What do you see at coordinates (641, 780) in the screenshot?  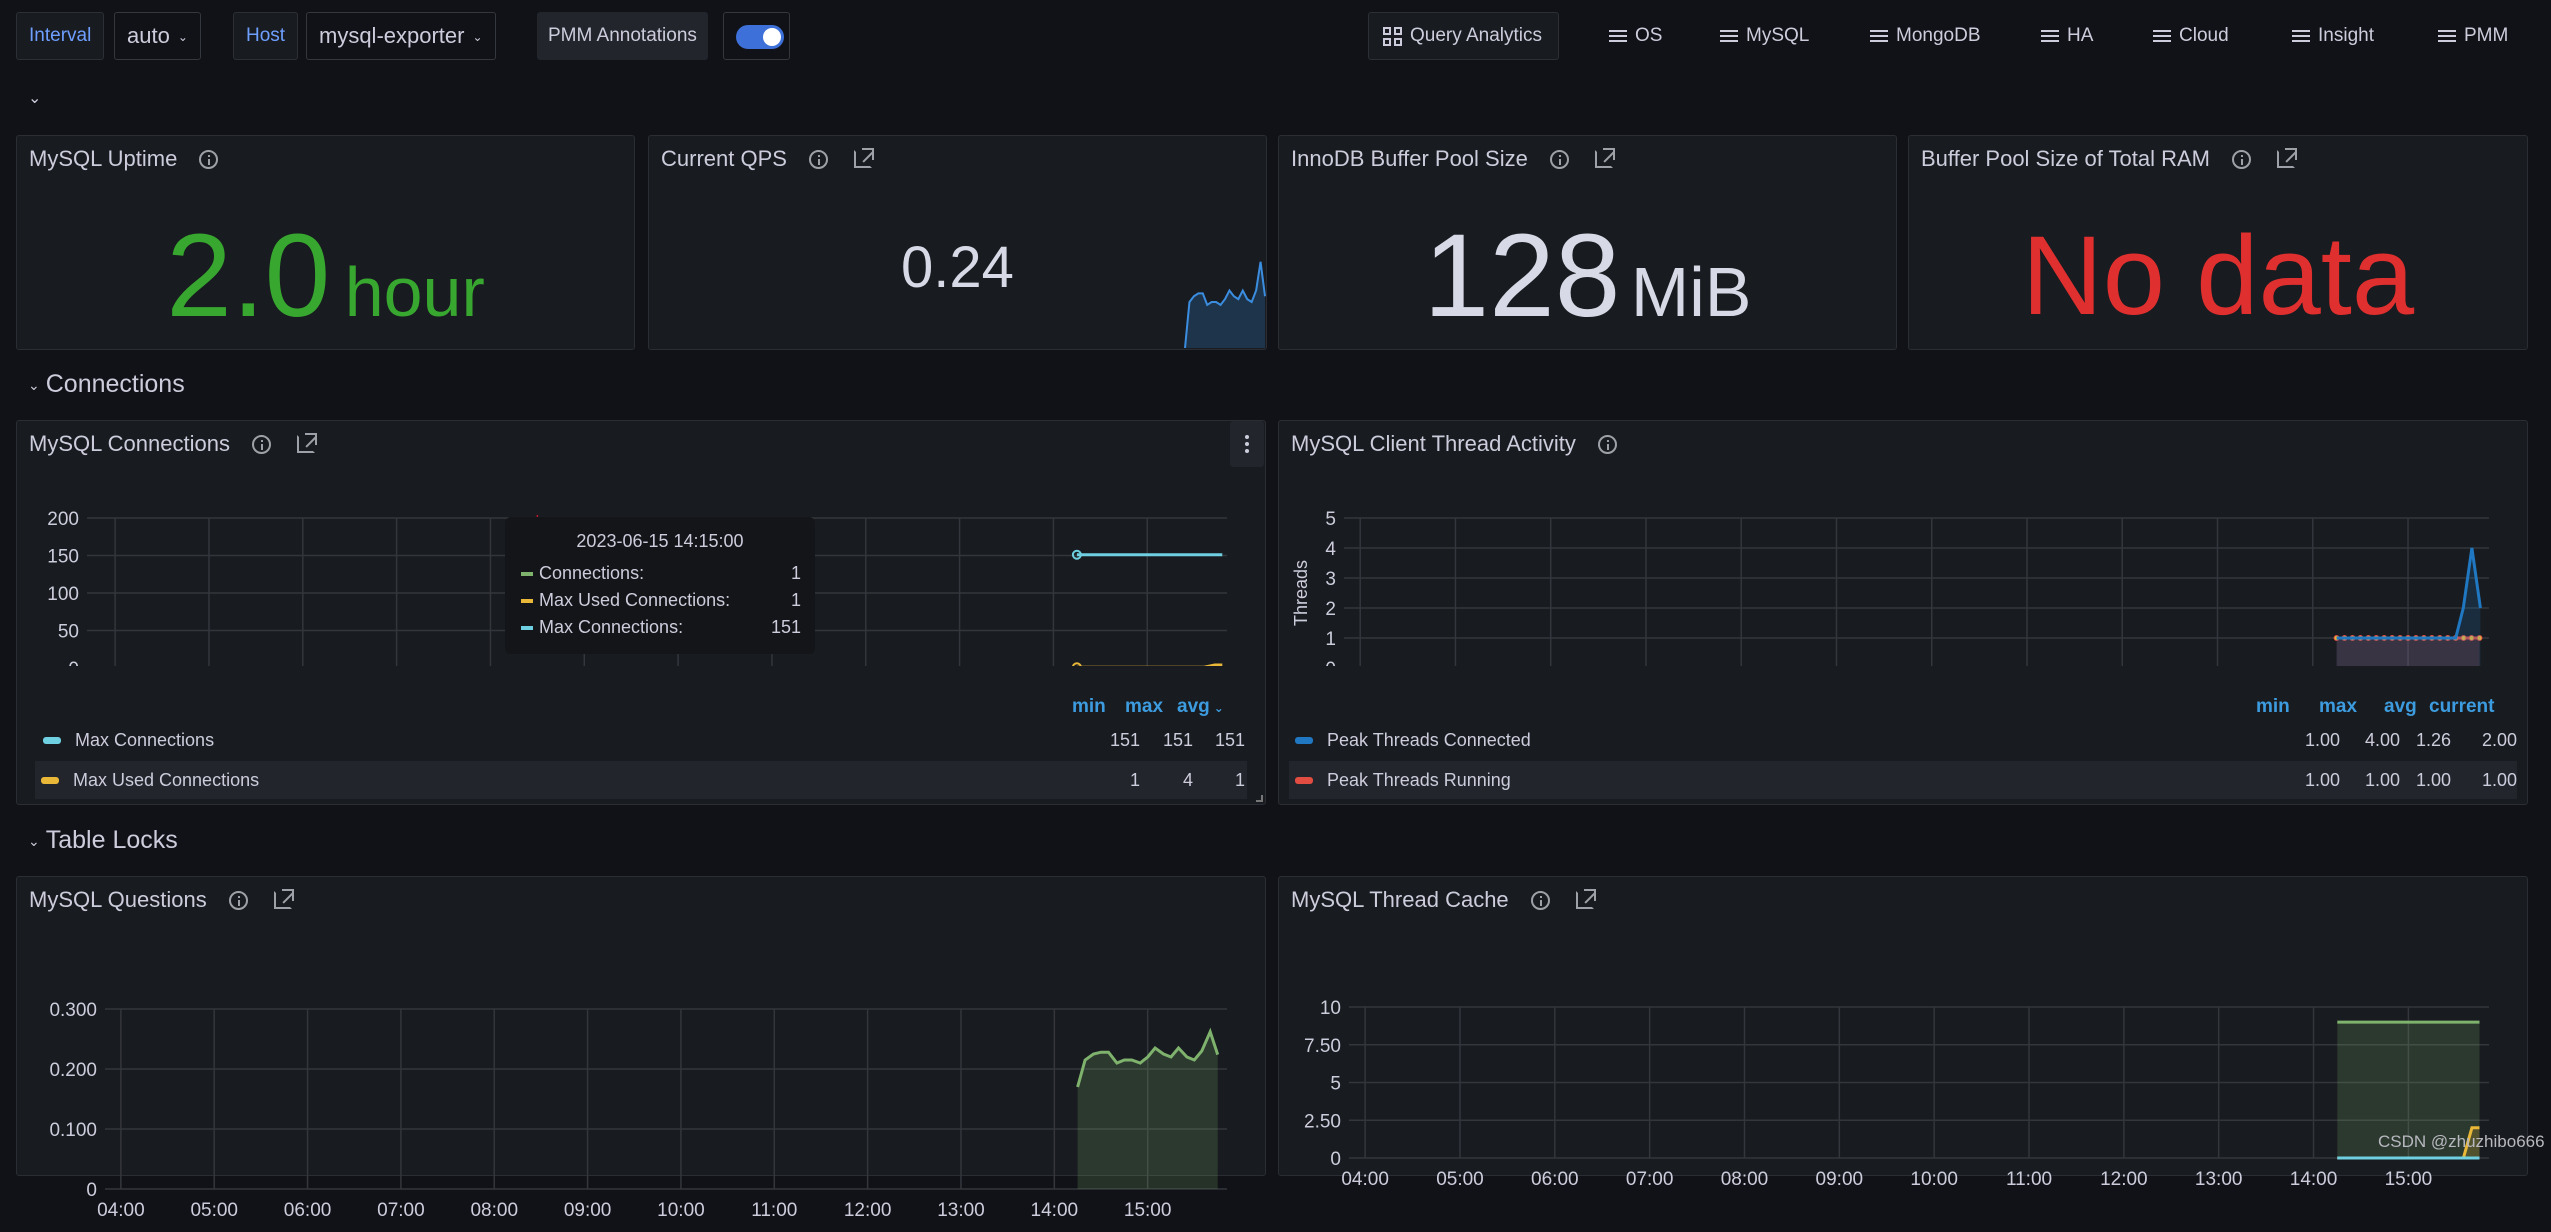 I see `legend-row: Max Used Connections 1 4 1` at bounding box center [641, 780].